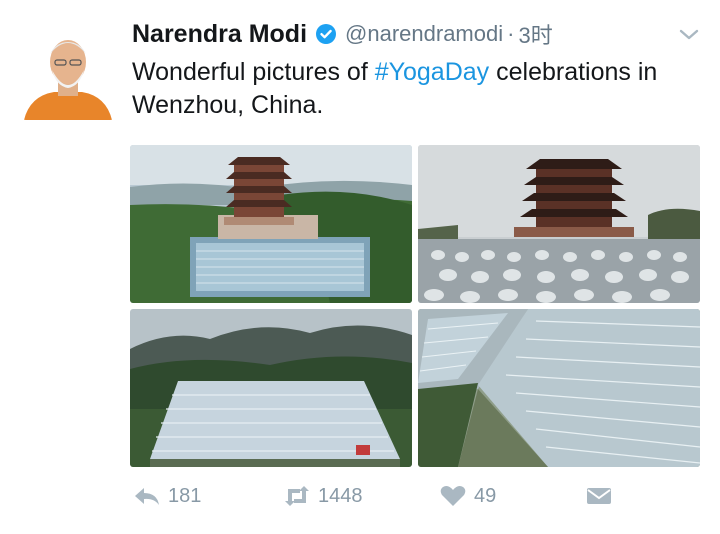 The image size is (720, 534). Describe the element at coordinates (559, 224) in the screenshot. I see `photo-pavilion-crowd` at that location.